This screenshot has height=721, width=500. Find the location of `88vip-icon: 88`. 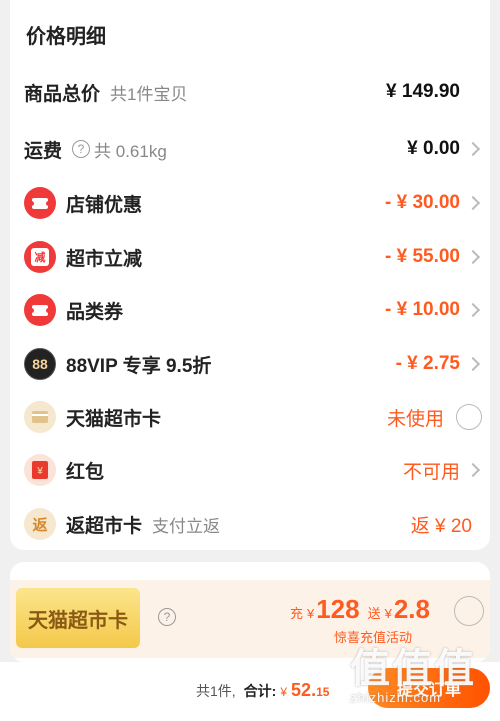

88vip-icon: 88 is located at coordinates (40, 364).